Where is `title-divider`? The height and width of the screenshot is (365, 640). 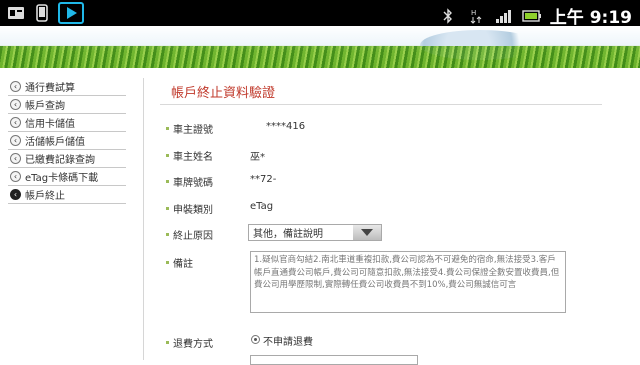 title-divider is located at coordinates (381, 104).